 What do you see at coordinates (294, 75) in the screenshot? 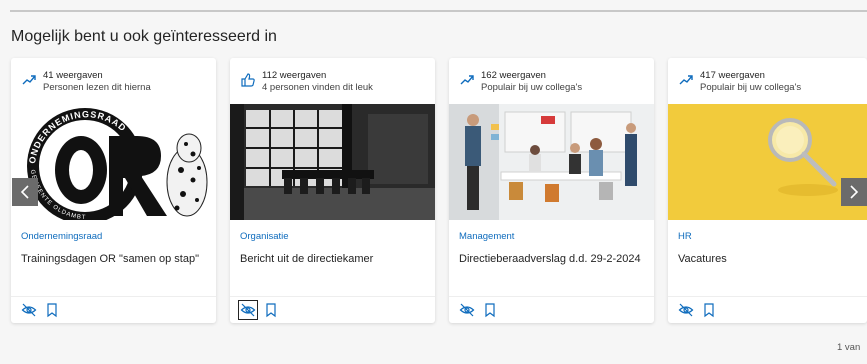
I see `view-count: 112 weergaven` at bounding box center [294, 75].